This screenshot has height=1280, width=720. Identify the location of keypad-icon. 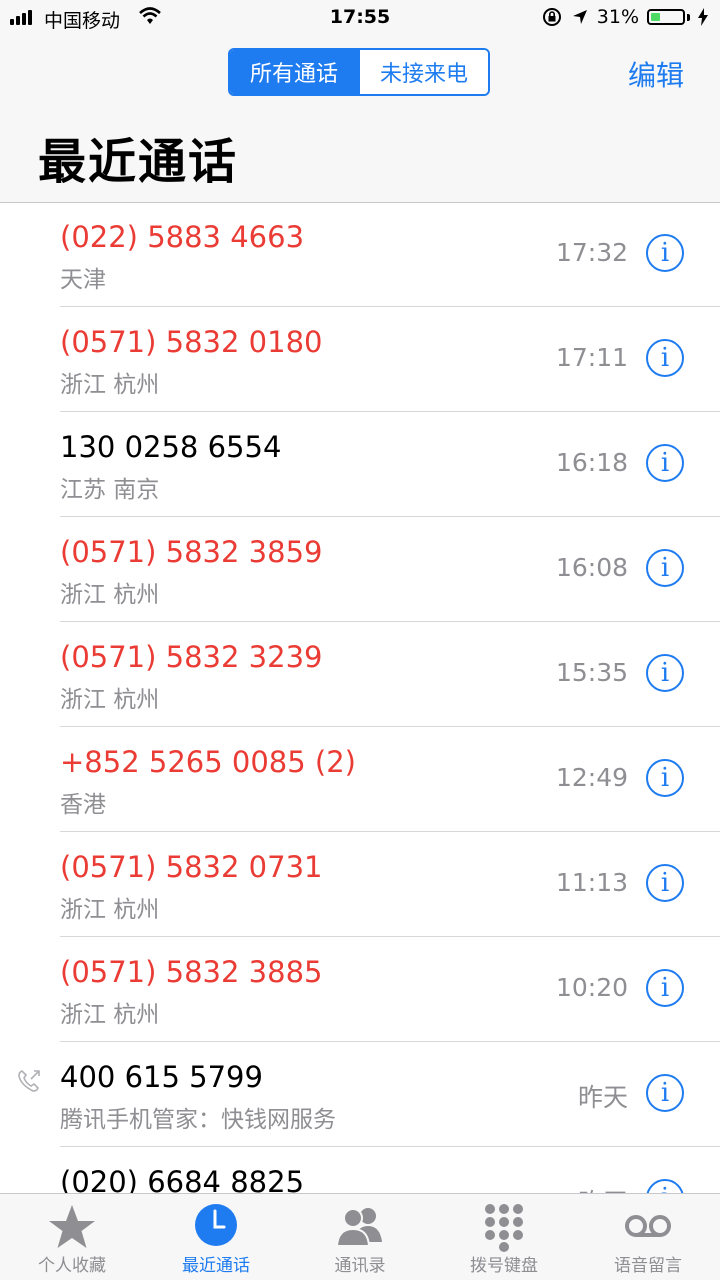
(504, 1228).